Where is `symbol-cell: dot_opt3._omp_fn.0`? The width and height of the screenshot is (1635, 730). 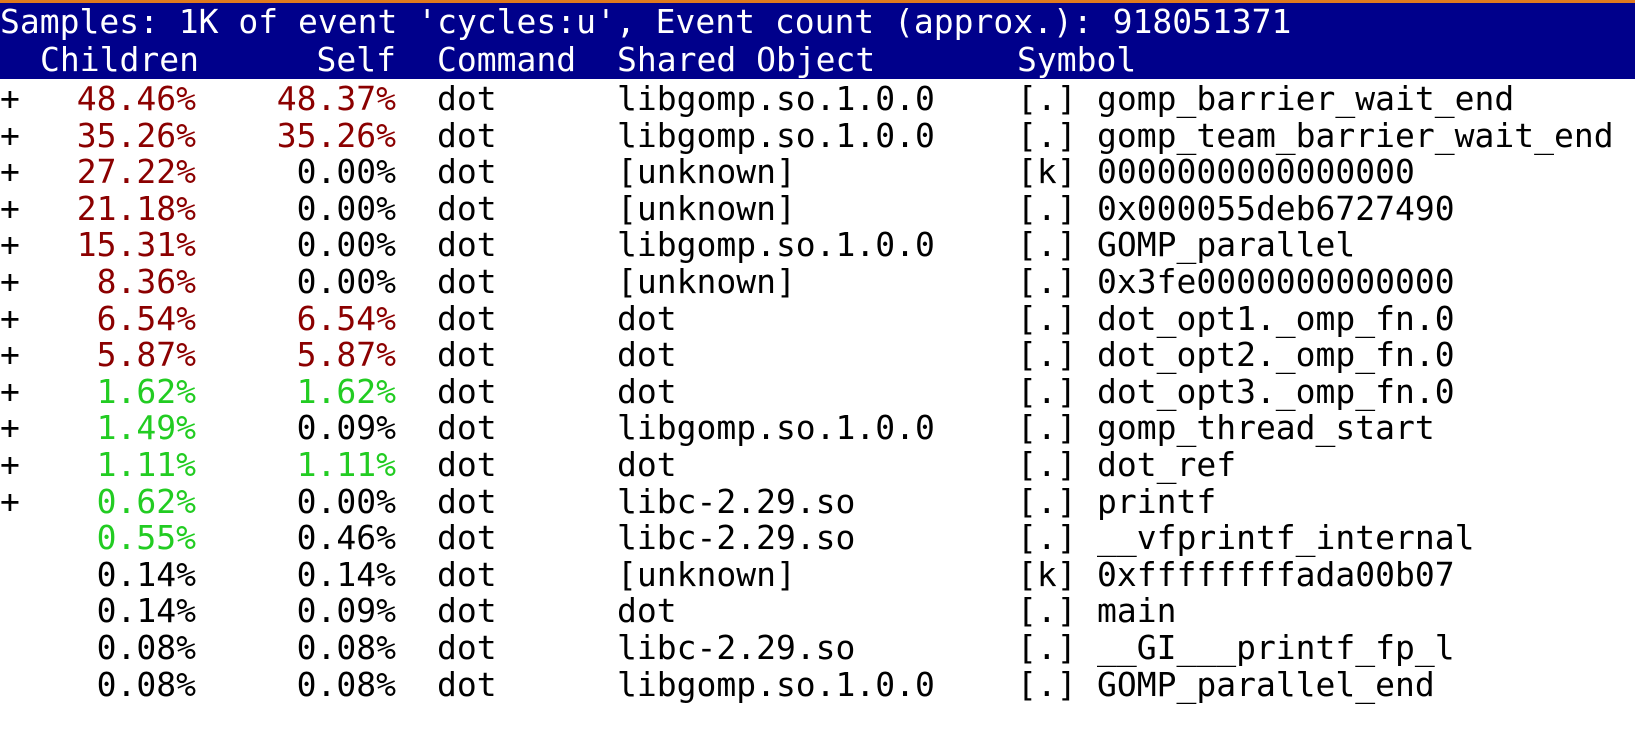
symbol-cell: dot_opt3._omp_fn.0 is located at coordinates (1276, 391).